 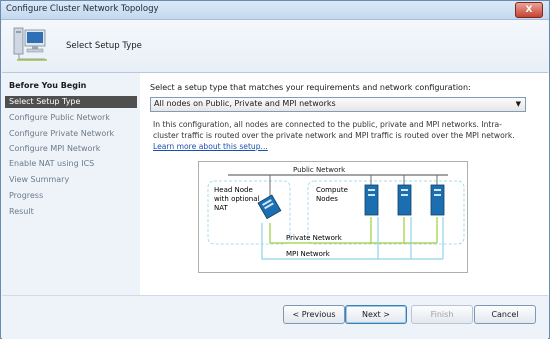 What do you see at coordinates (237, 199) in the screenshot?
I see `head-node-label-line2: with optional` at bounding box center [237, 199].